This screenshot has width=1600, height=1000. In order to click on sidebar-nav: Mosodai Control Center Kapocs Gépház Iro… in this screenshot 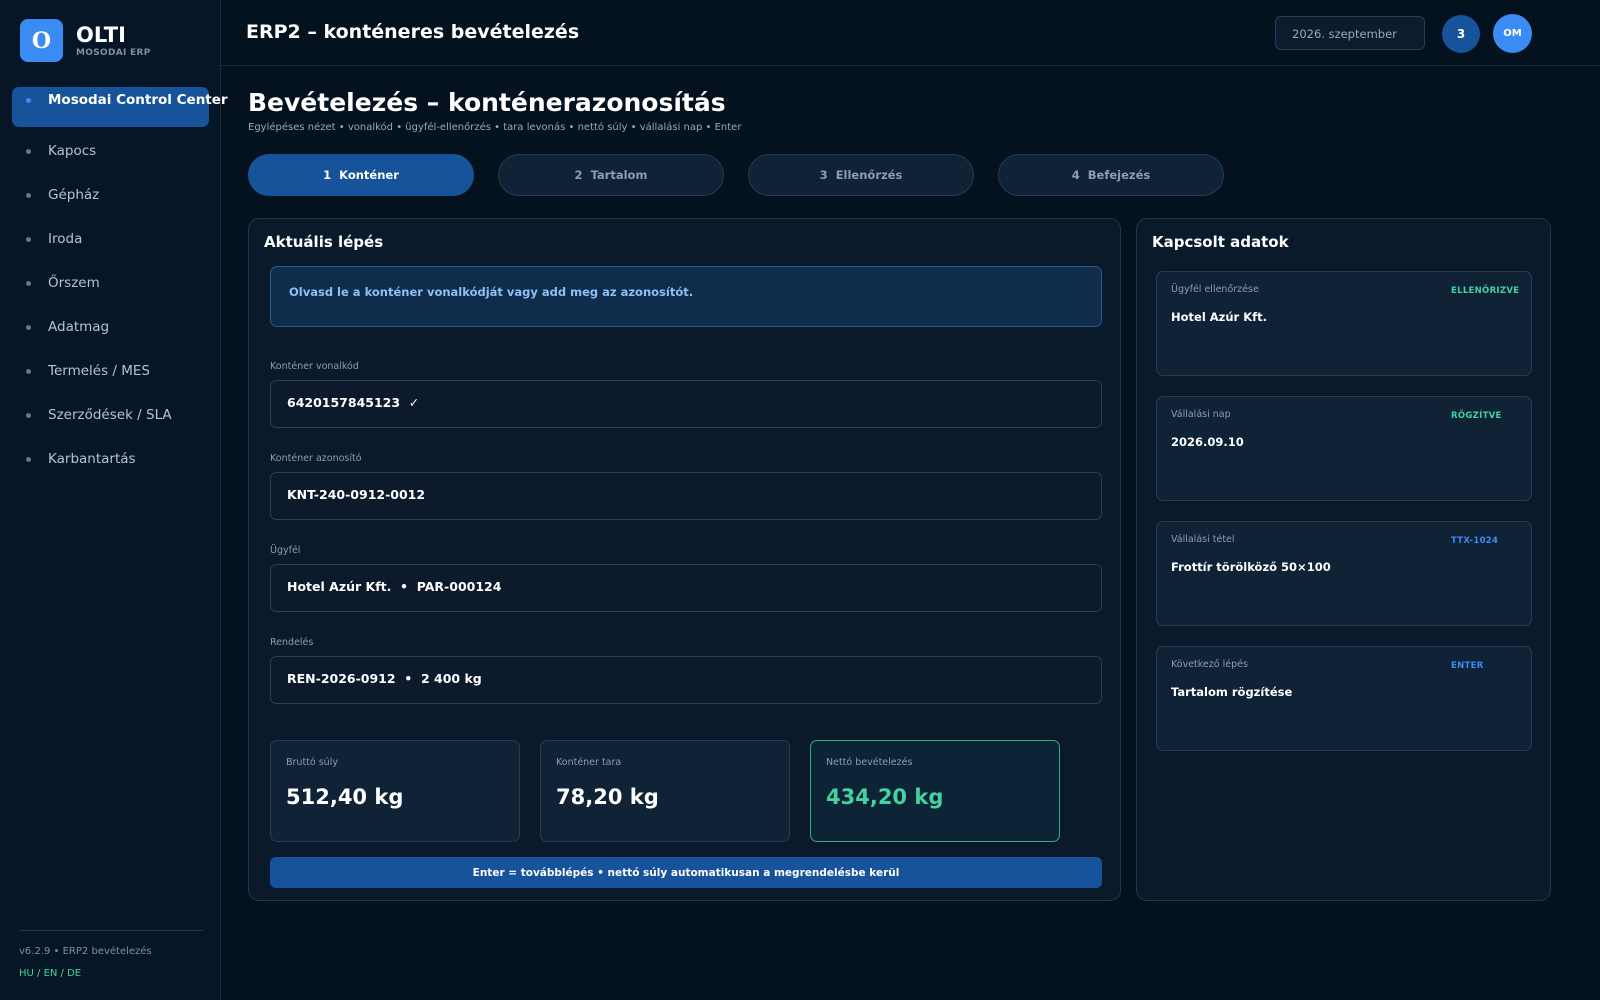, I will do `click(120, 285)`.